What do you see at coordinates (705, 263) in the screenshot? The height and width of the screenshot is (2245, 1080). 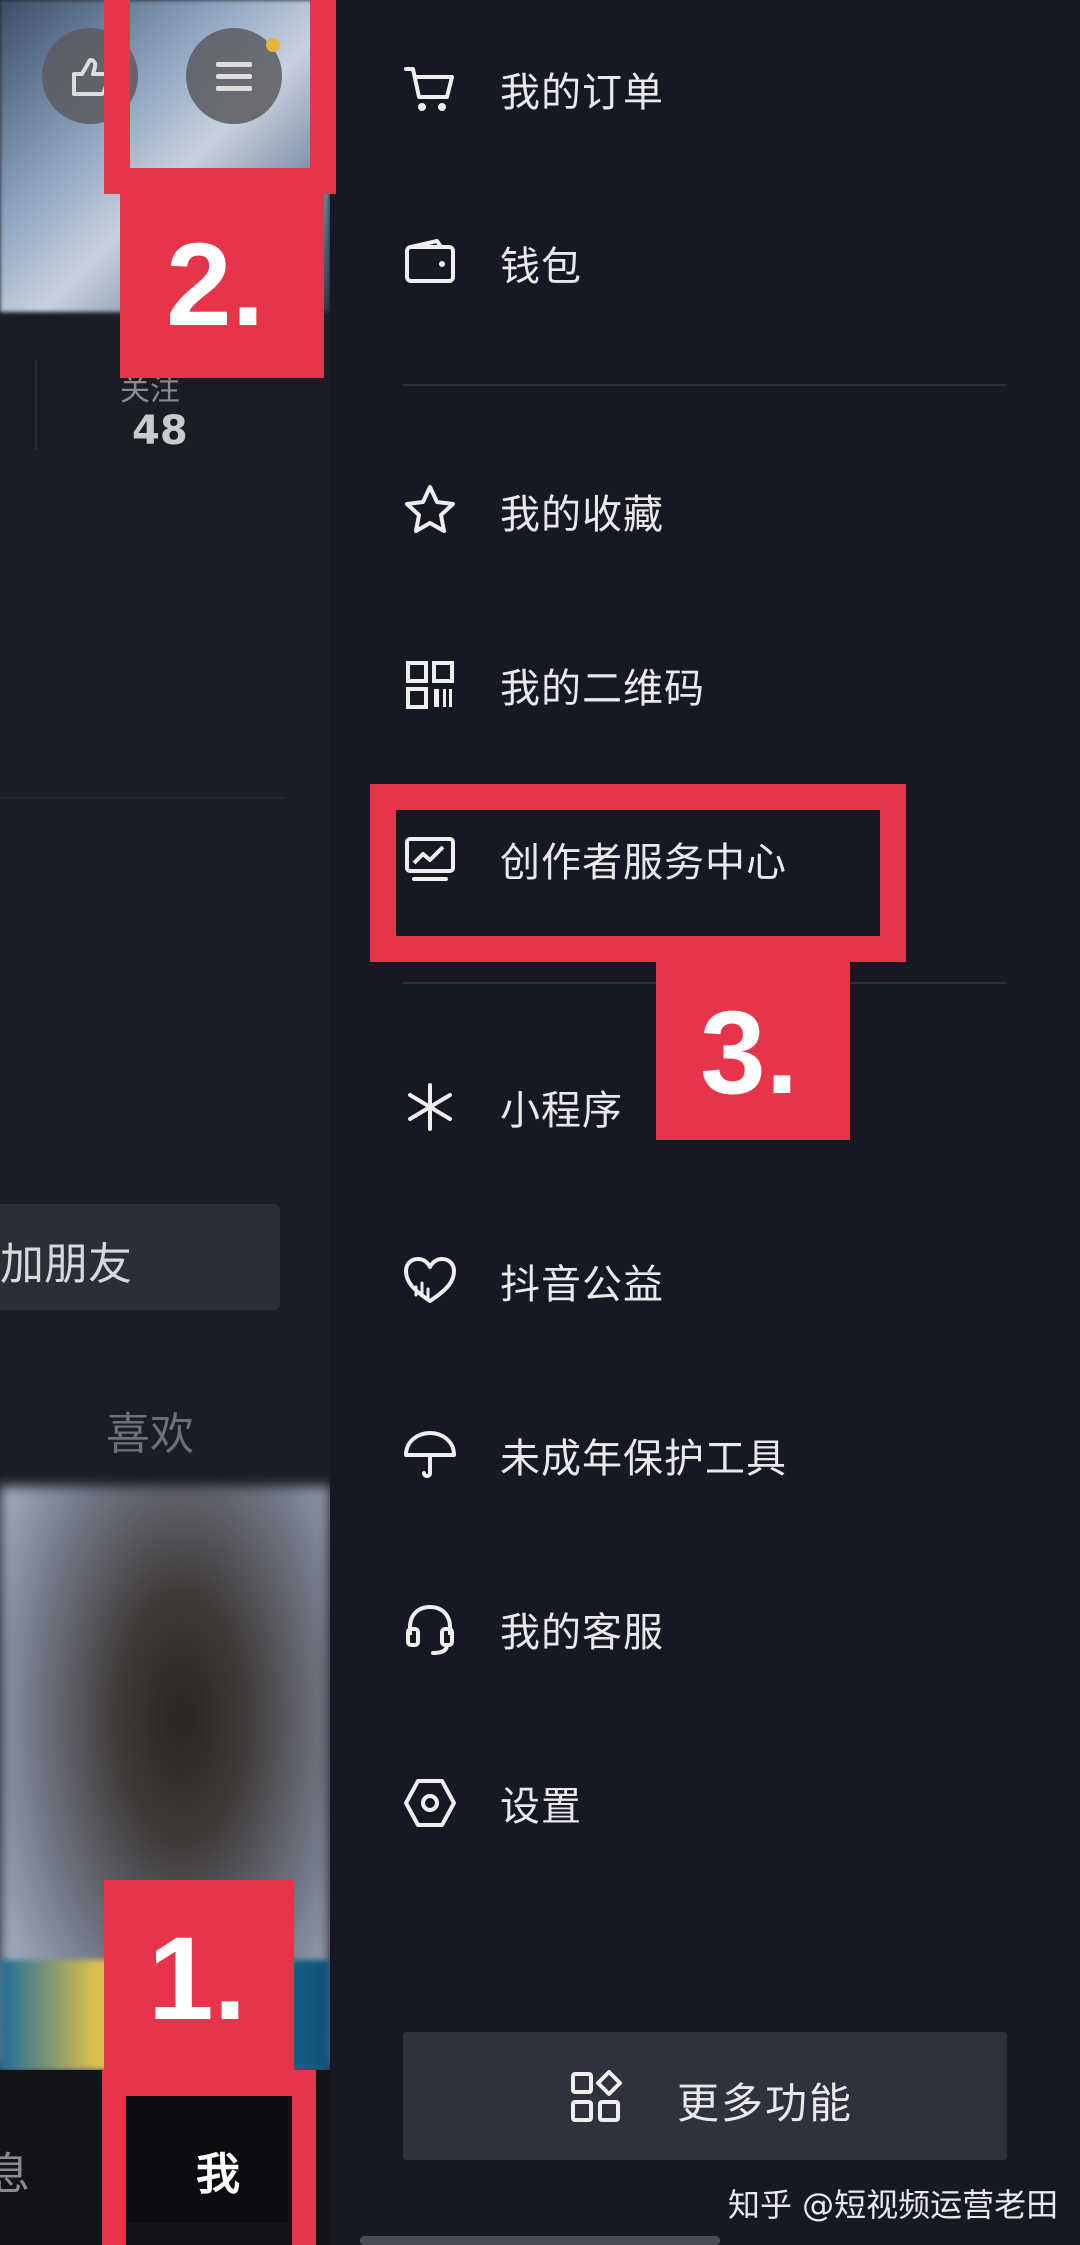 I see `menu-item-wallet: 钱包` at bounding box center [705, 263].